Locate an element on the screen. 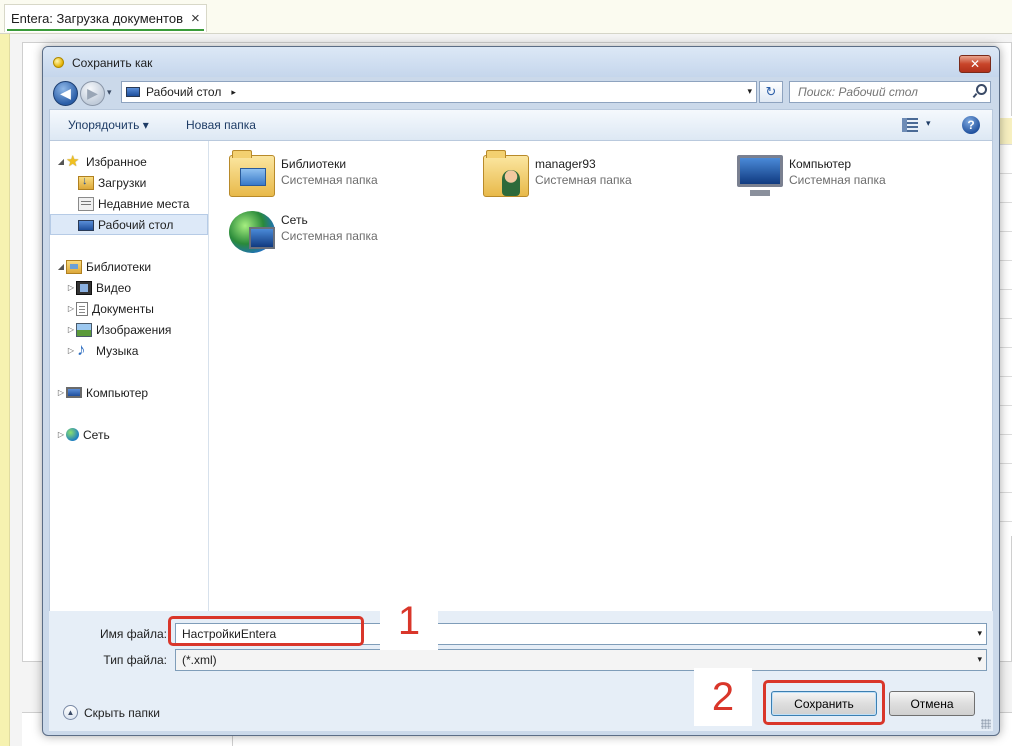 The height and width of the screenshot is (746, 1012). tree-item-favorites: ◢ Избранное is located at coordinates (129, 161).